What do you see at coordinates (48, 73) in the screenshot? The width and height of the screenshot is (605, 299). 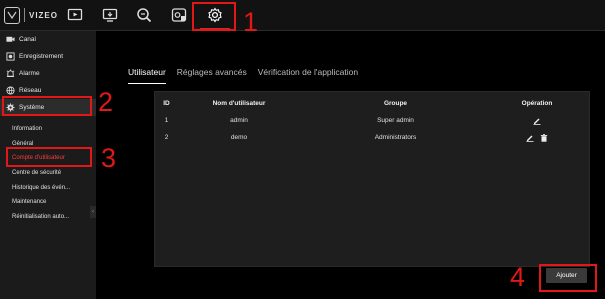 I see `sidebar-item-alarme: Alarme` at bounding box center [48, 73].